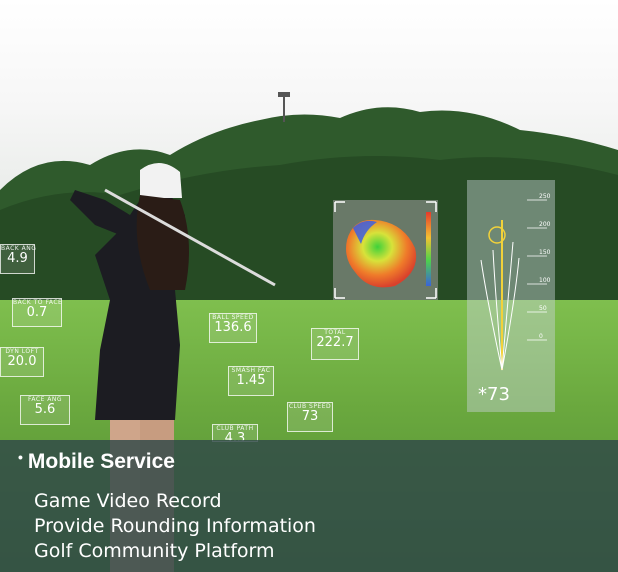 The width and height of the screenshot is (618, 572). I want to click on stat-value: 222.7, so click(335, 342).